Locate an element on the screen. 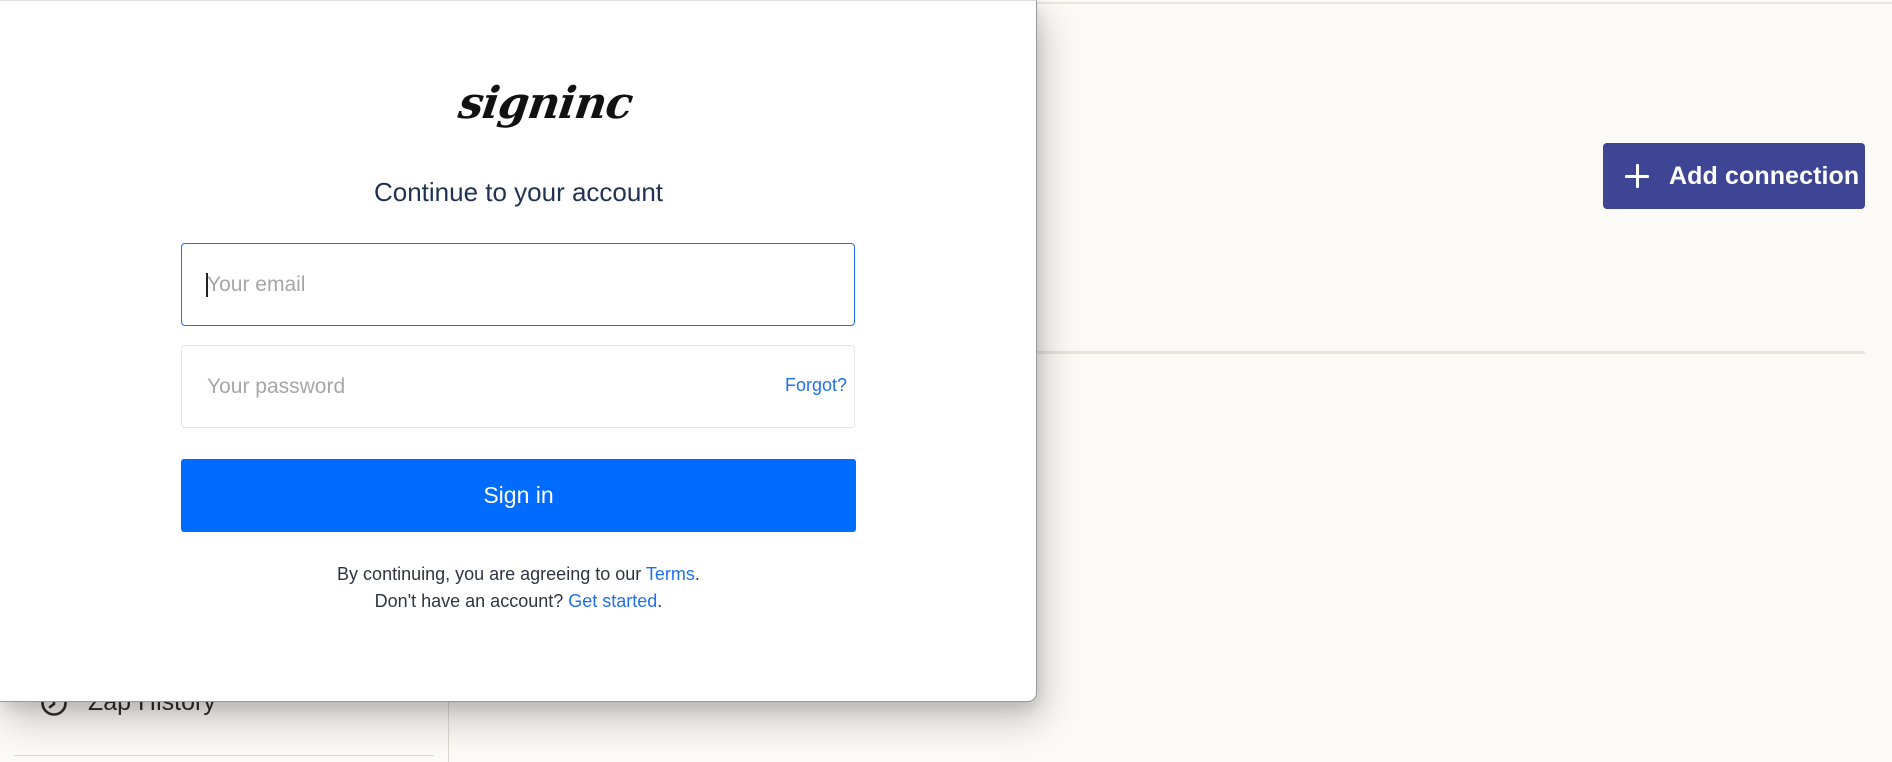 The image size is (1892, 762). password-field-container: Forgot? is located at coordinates (518, 386).